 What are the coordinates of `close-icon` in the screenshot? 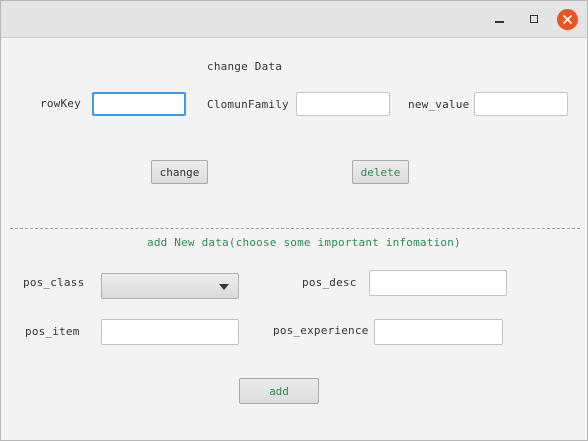 It's located at (567, 19).